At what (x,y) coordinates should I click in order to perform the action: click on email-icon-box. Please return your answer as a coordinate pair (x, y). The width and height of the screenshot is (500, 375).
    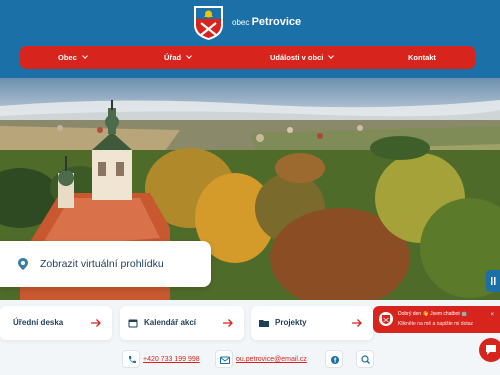
    Looking at the image, I should click on (224, 359).